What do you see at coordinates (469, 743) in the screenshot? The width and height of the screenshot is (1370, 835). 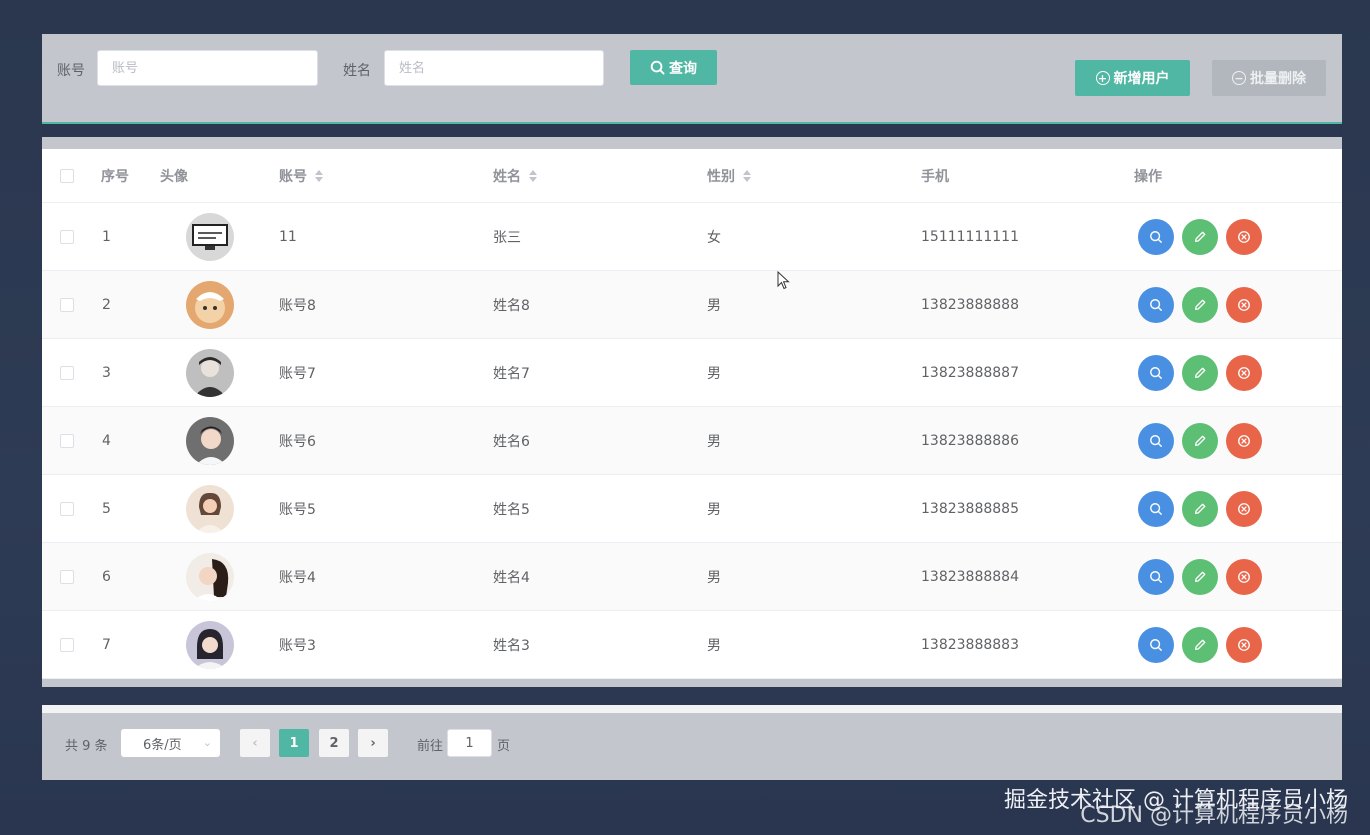 I see `goto-page-input` at bounding box center [469, 743].